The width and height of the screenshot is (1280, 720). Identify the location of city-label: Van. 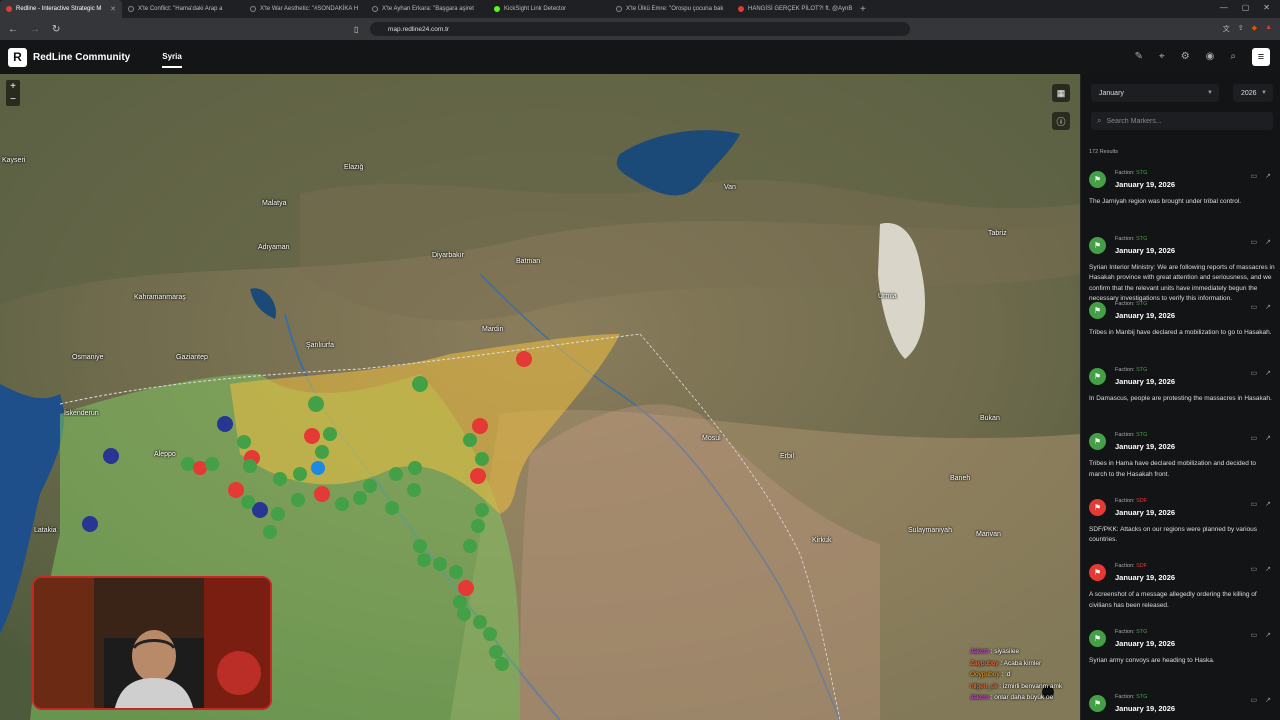
(730, 187).